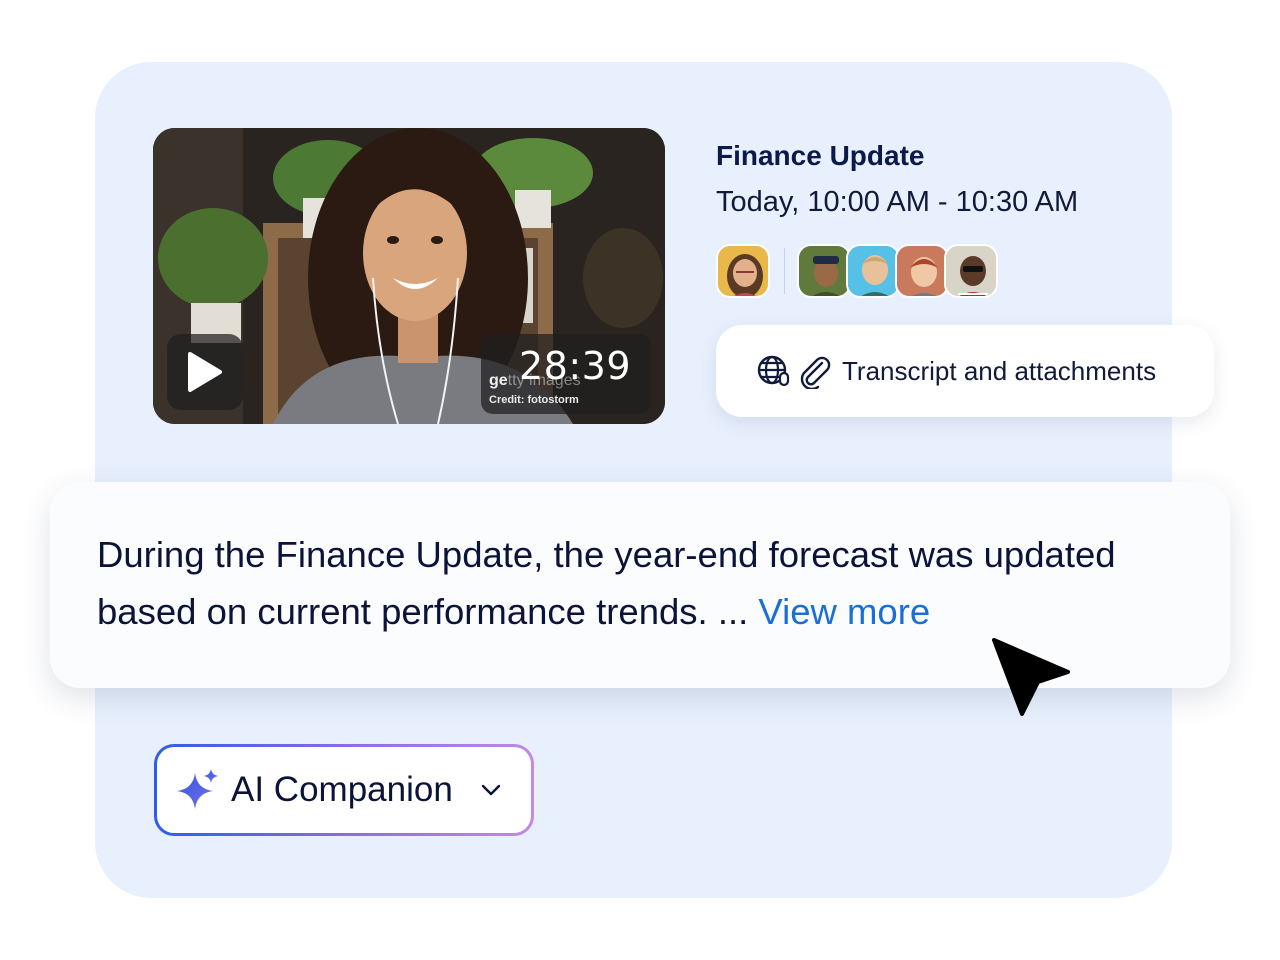  Describe the element at coordinates (1031, 677) in the screenshot. I see `mouse-cursor-icon` at that location.